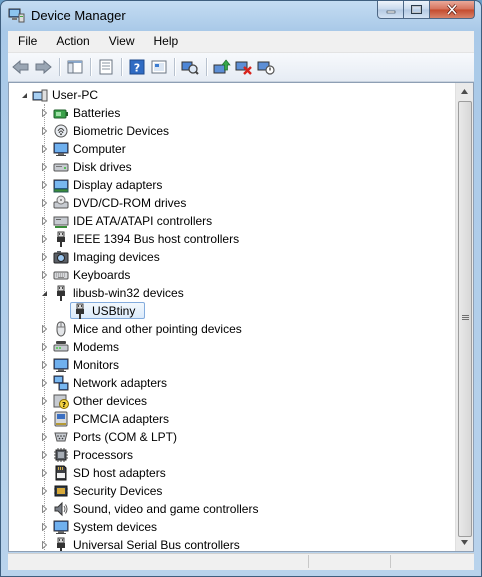 Image resolution: width=482 pixels, height=577 pixels. Describe the element at coordinates (61, 257) in the screenshot. I see `camera-icon` at that location.